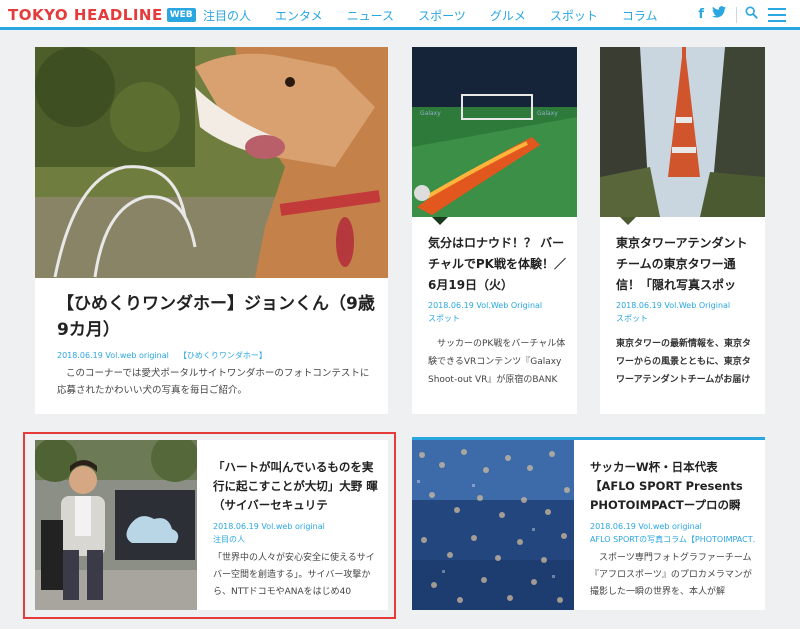 The height and width of the screenshot is (629, 800). I want to click on main-nav: 注目の人 エンタメ ニュース スポーツ グルメ スポット コラム, so click(442, 15).